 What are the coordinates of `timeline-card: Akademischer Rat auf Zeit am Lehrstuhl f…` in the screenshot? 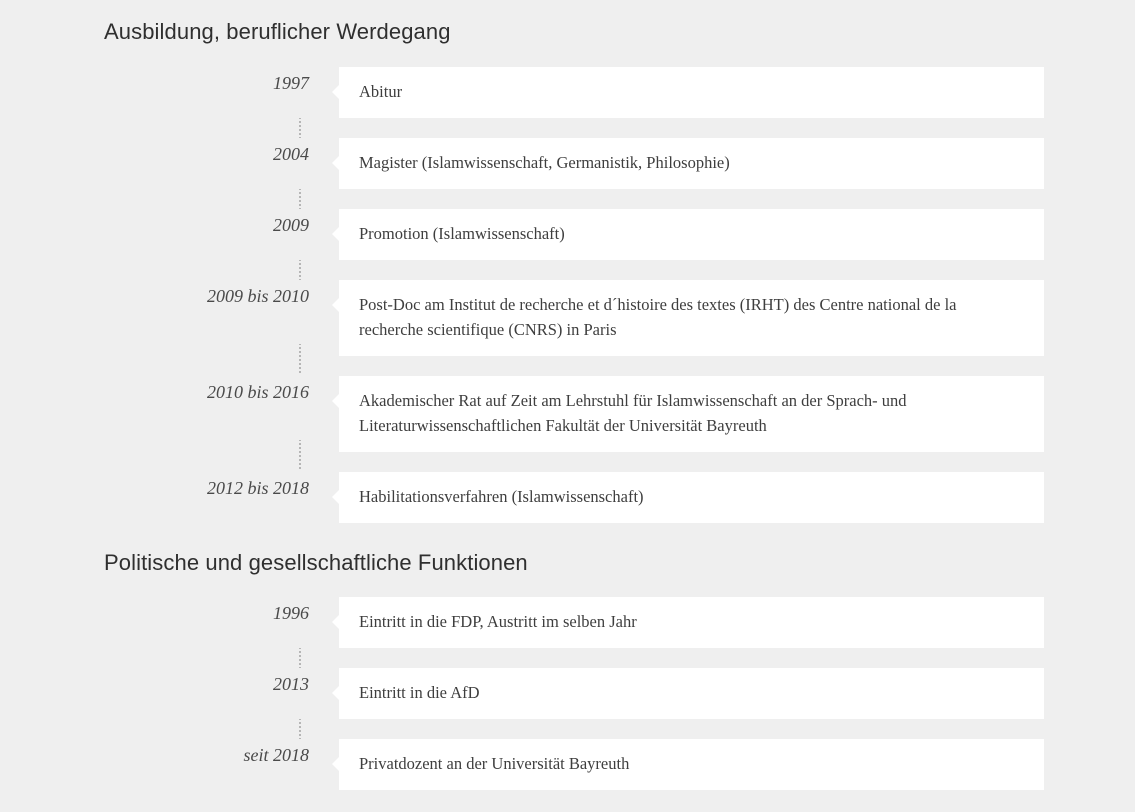 It's located at (688, 414).